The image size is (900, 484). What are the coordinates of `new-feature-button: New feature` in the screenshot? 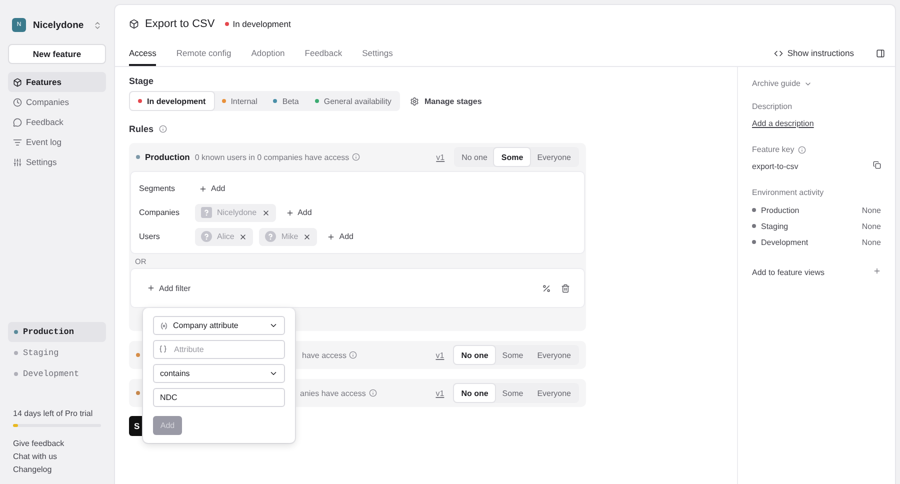 It's located at (57, 54).